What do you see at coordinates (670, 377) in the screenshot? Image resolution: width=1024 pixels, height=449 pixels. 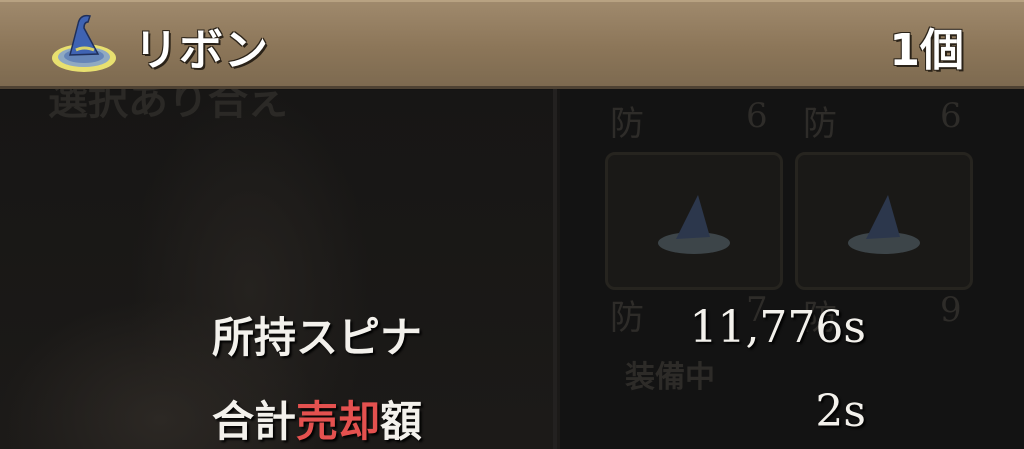 I see `equipped-tag: 装備中` at bounding box center [670, 377].